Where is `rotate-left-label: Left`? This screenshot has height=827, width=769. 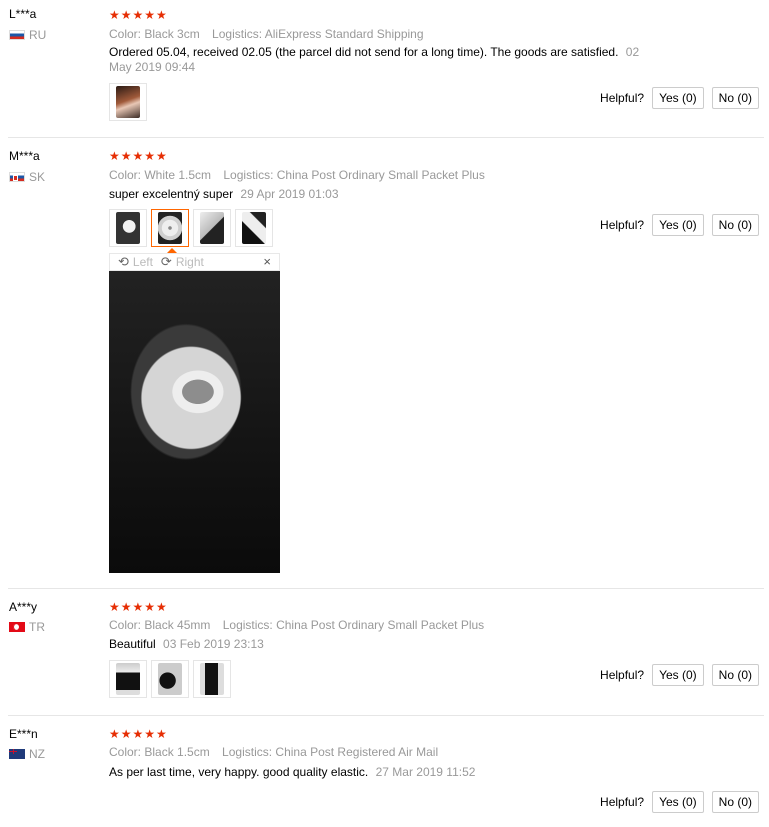
rotate-left-label: Left is located at coordinates (142, 262).